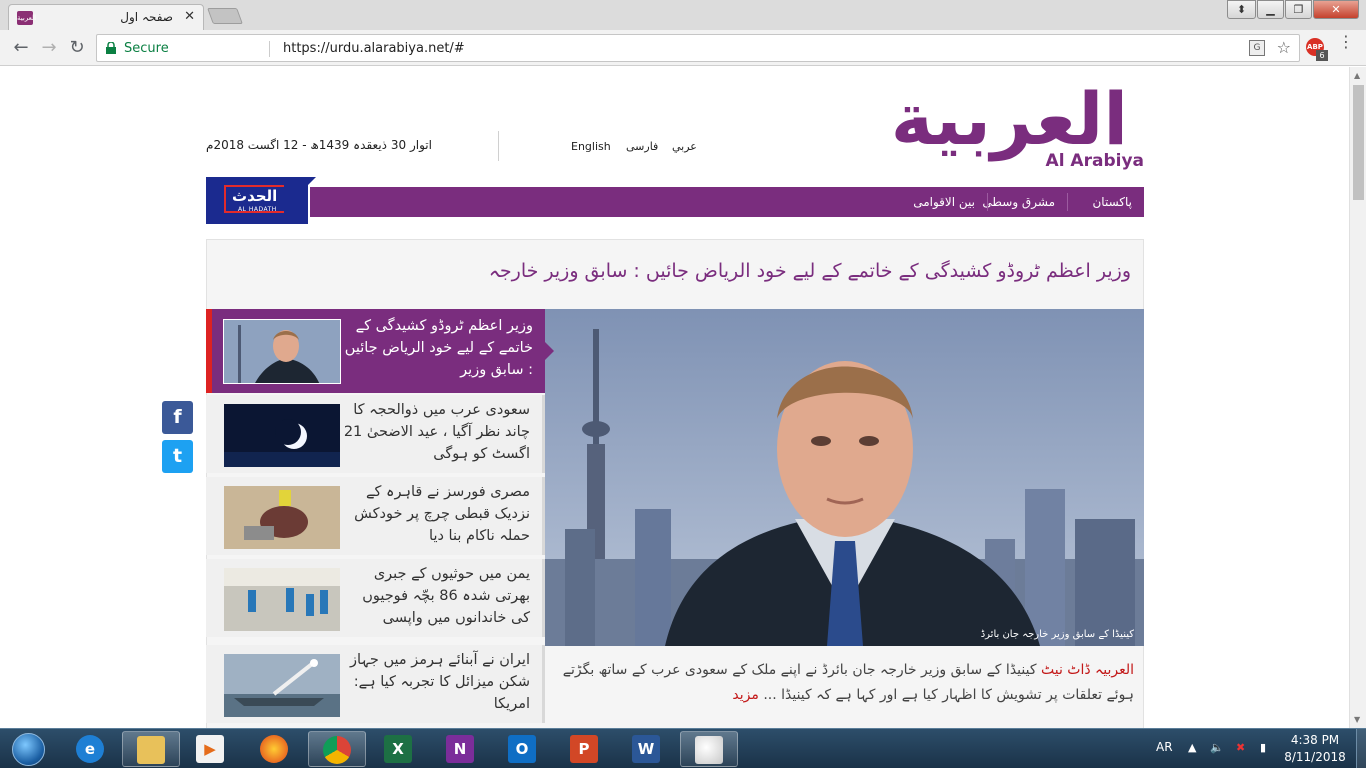 This screenshot has height=768, width=1366. What do you see at coordinates (684, 146) in the screenshot?
I see `lang-link-arabic: عربي` at bounding box center [684, 146].